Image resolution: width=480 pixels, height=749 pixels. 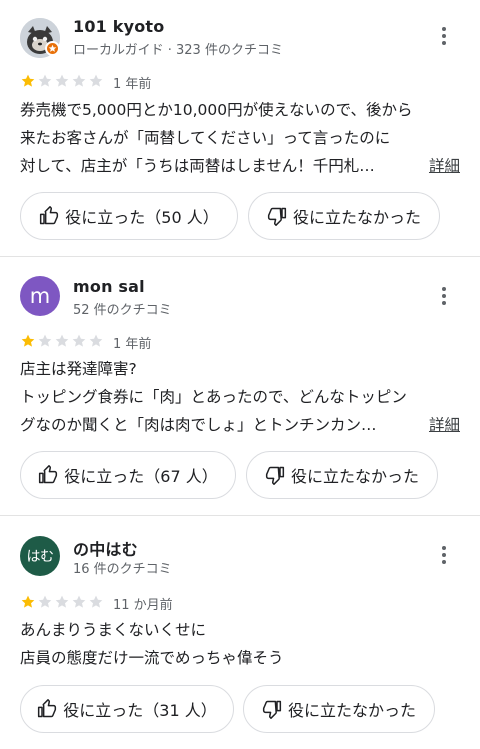 What do you see at coordinates (105, 548) in the screenshot?
I see `reviewer-name: の中はむ` at bounding box center [105, 548].